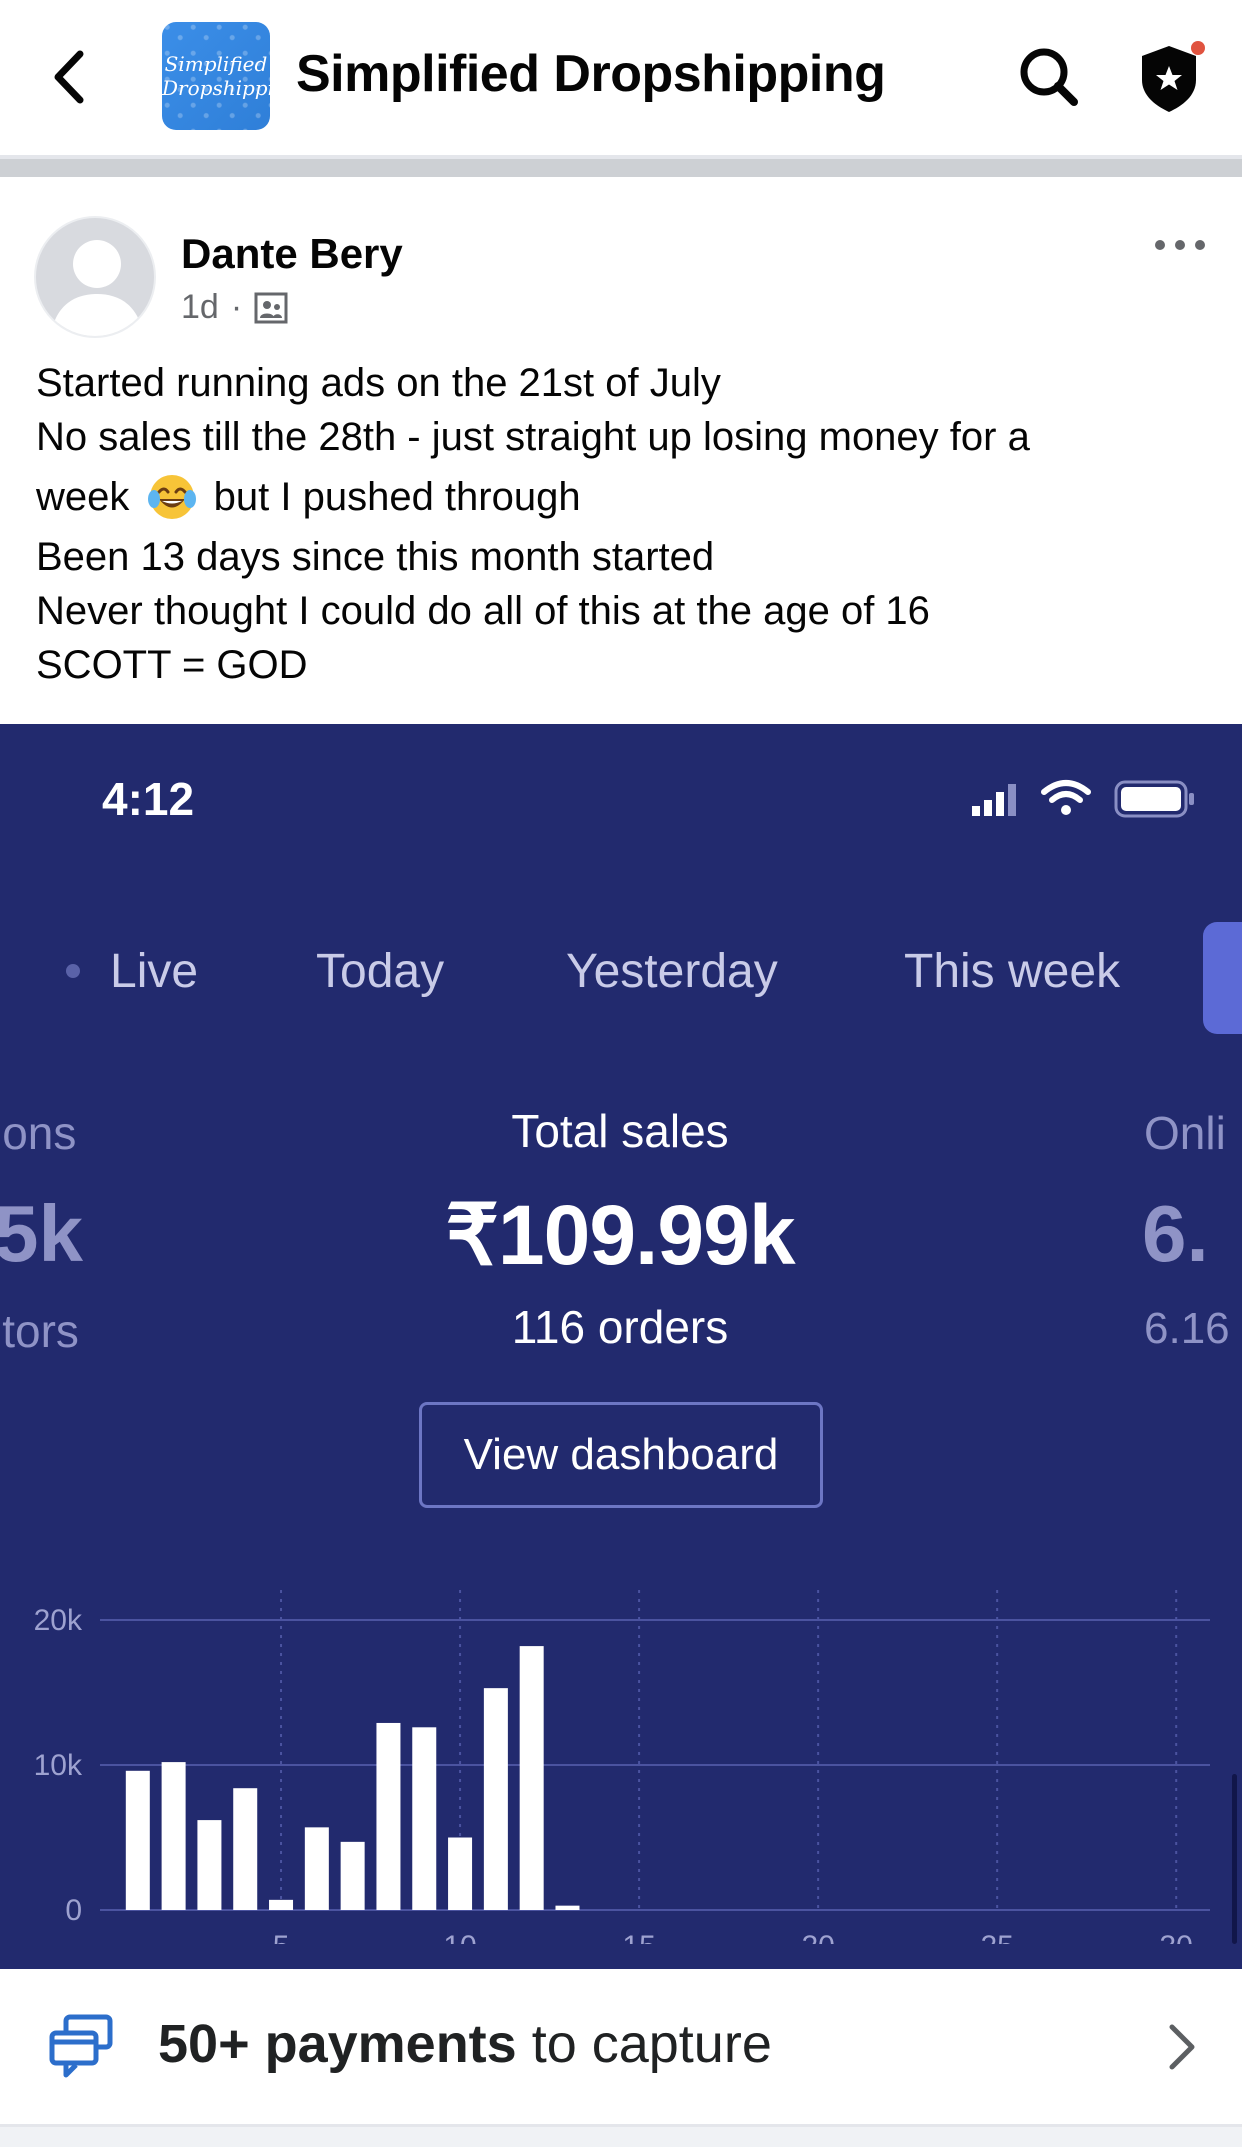 The width and height of the screenshot is (1242, 2147). I want to click on tab-live: Live, so click(154, 971).